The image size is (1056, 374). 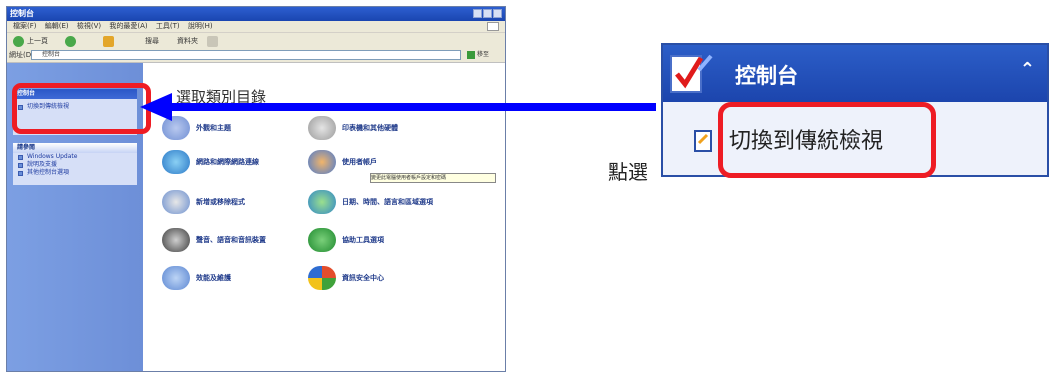 I want to click on category-network: 網路和網際網路連線, so click(x=210, y=162).